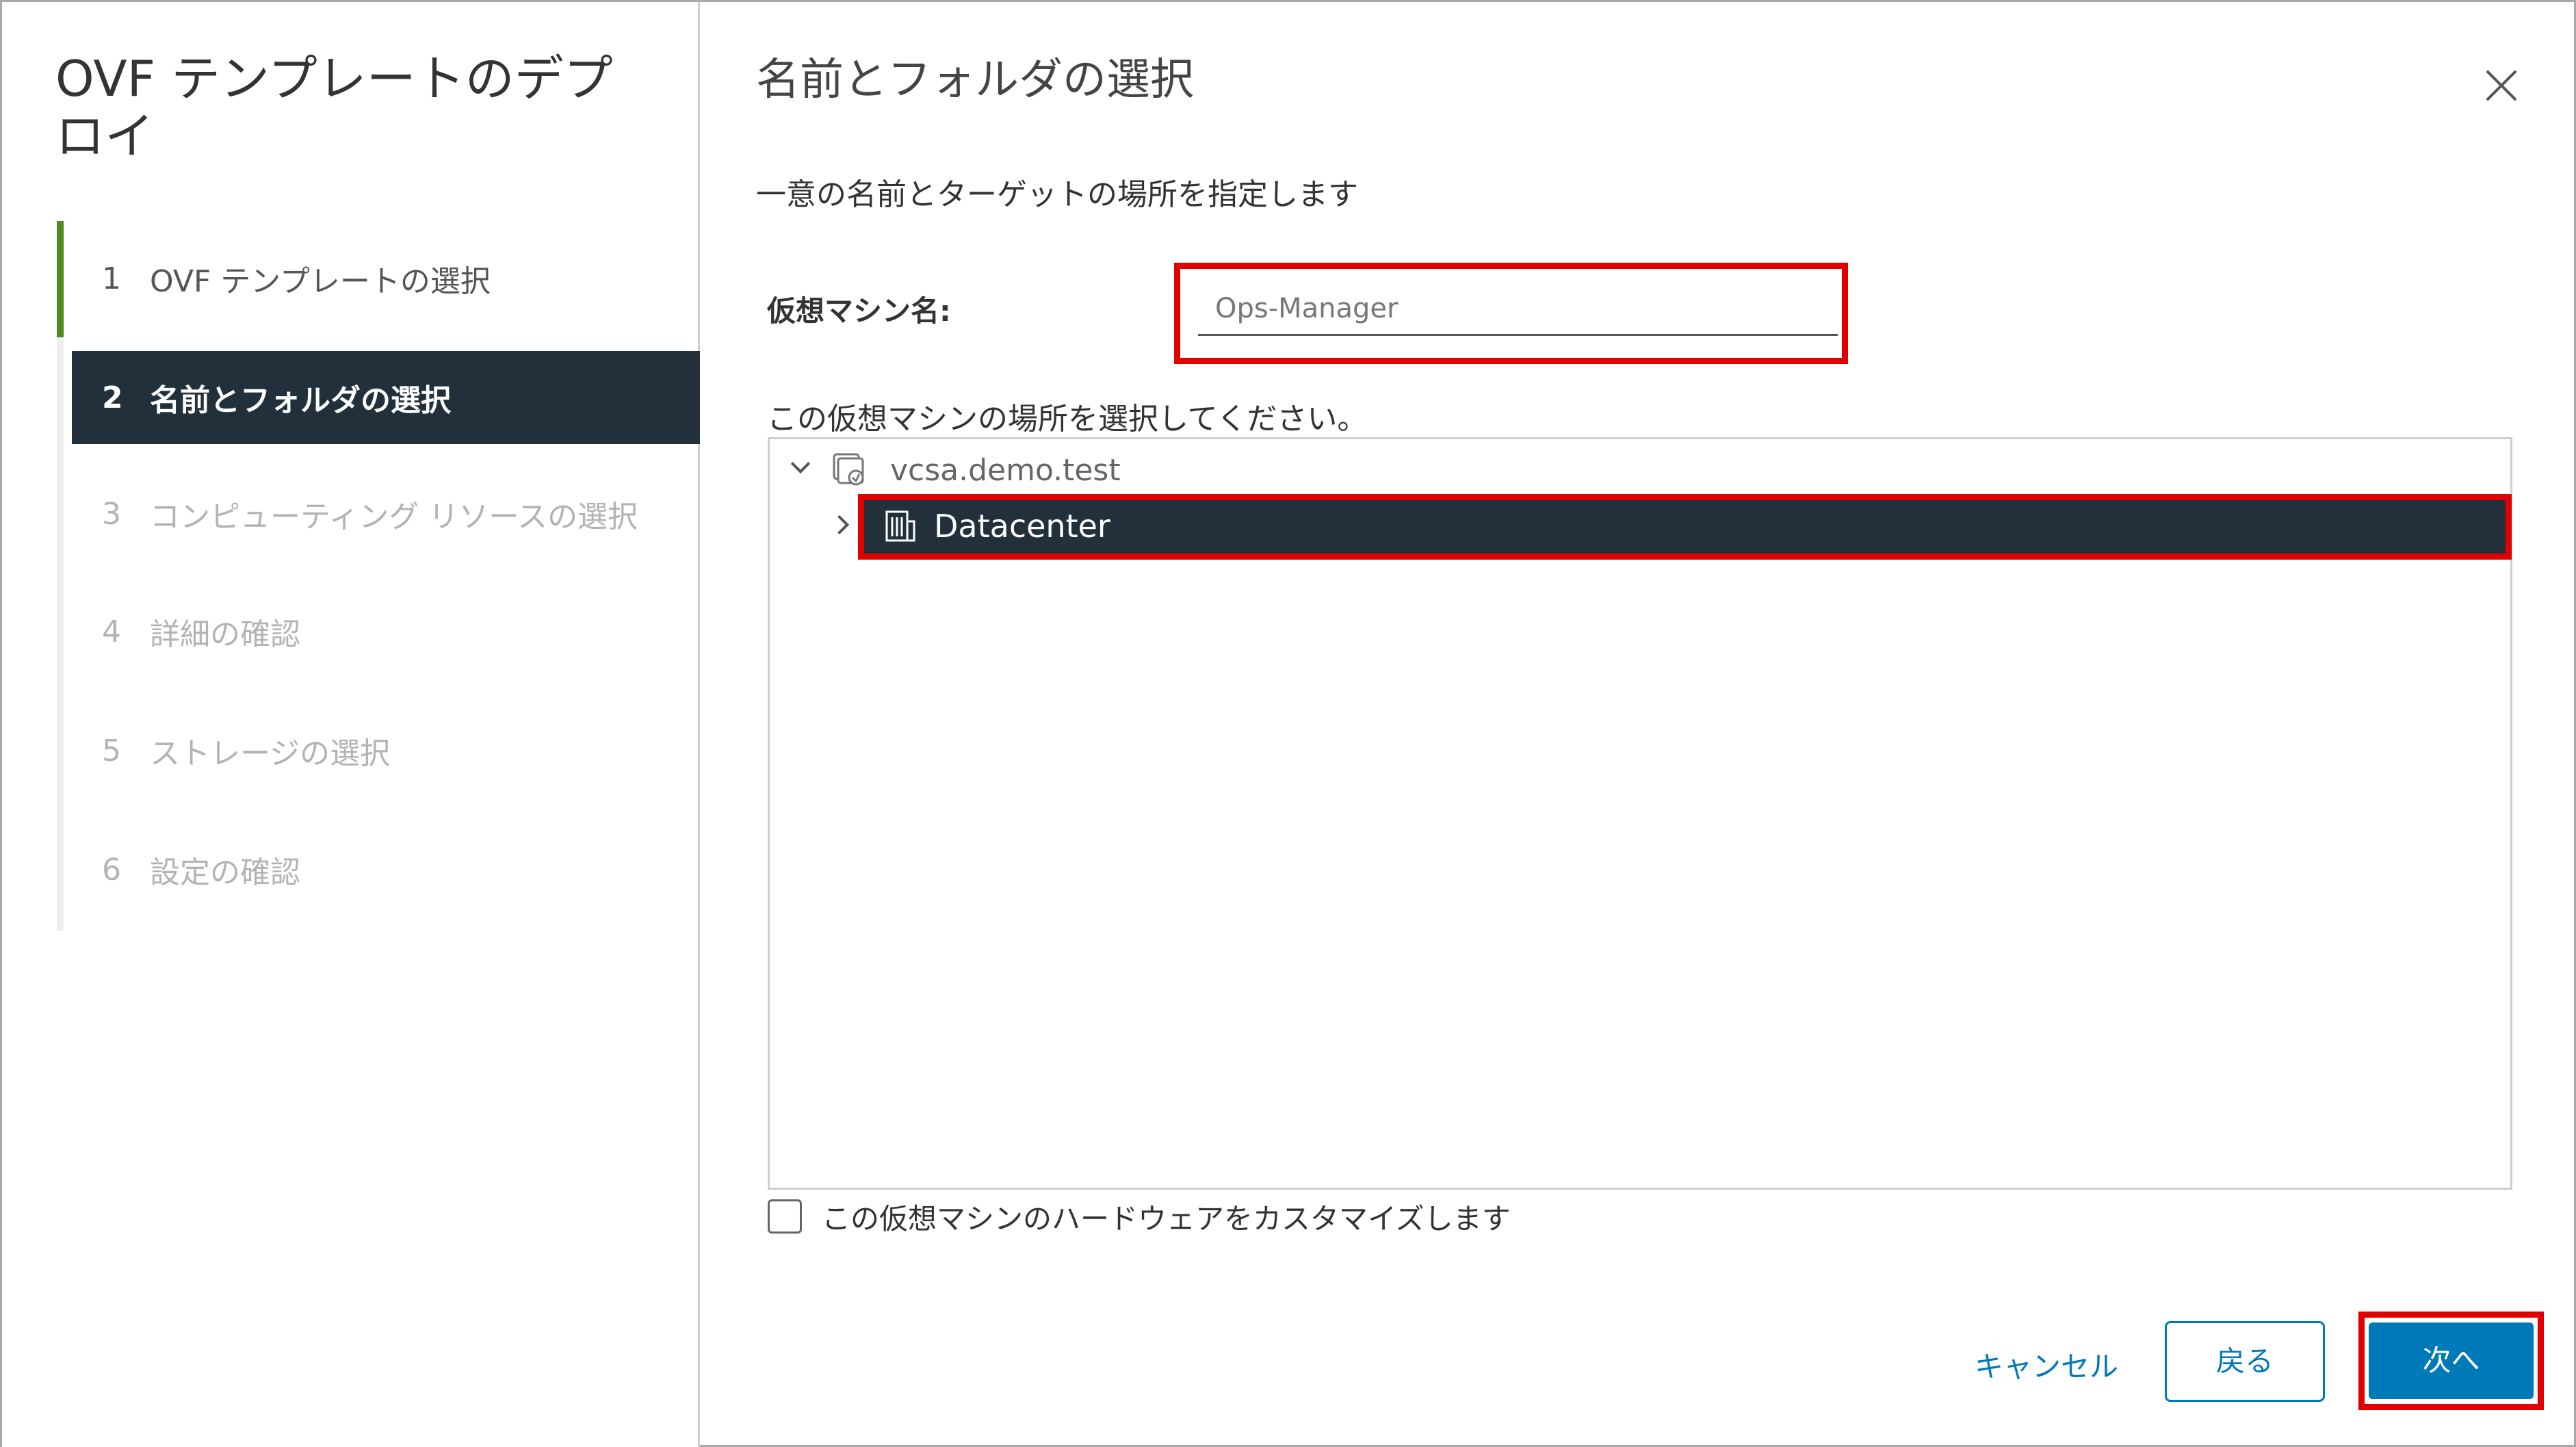 The width and height of the screenshot is (2576, 1447). What do you see at coordinates (1005, 470) in the screenshot?
I see `tree-node-label: vcsa.demo.test` at bounding box center [1005, 470].